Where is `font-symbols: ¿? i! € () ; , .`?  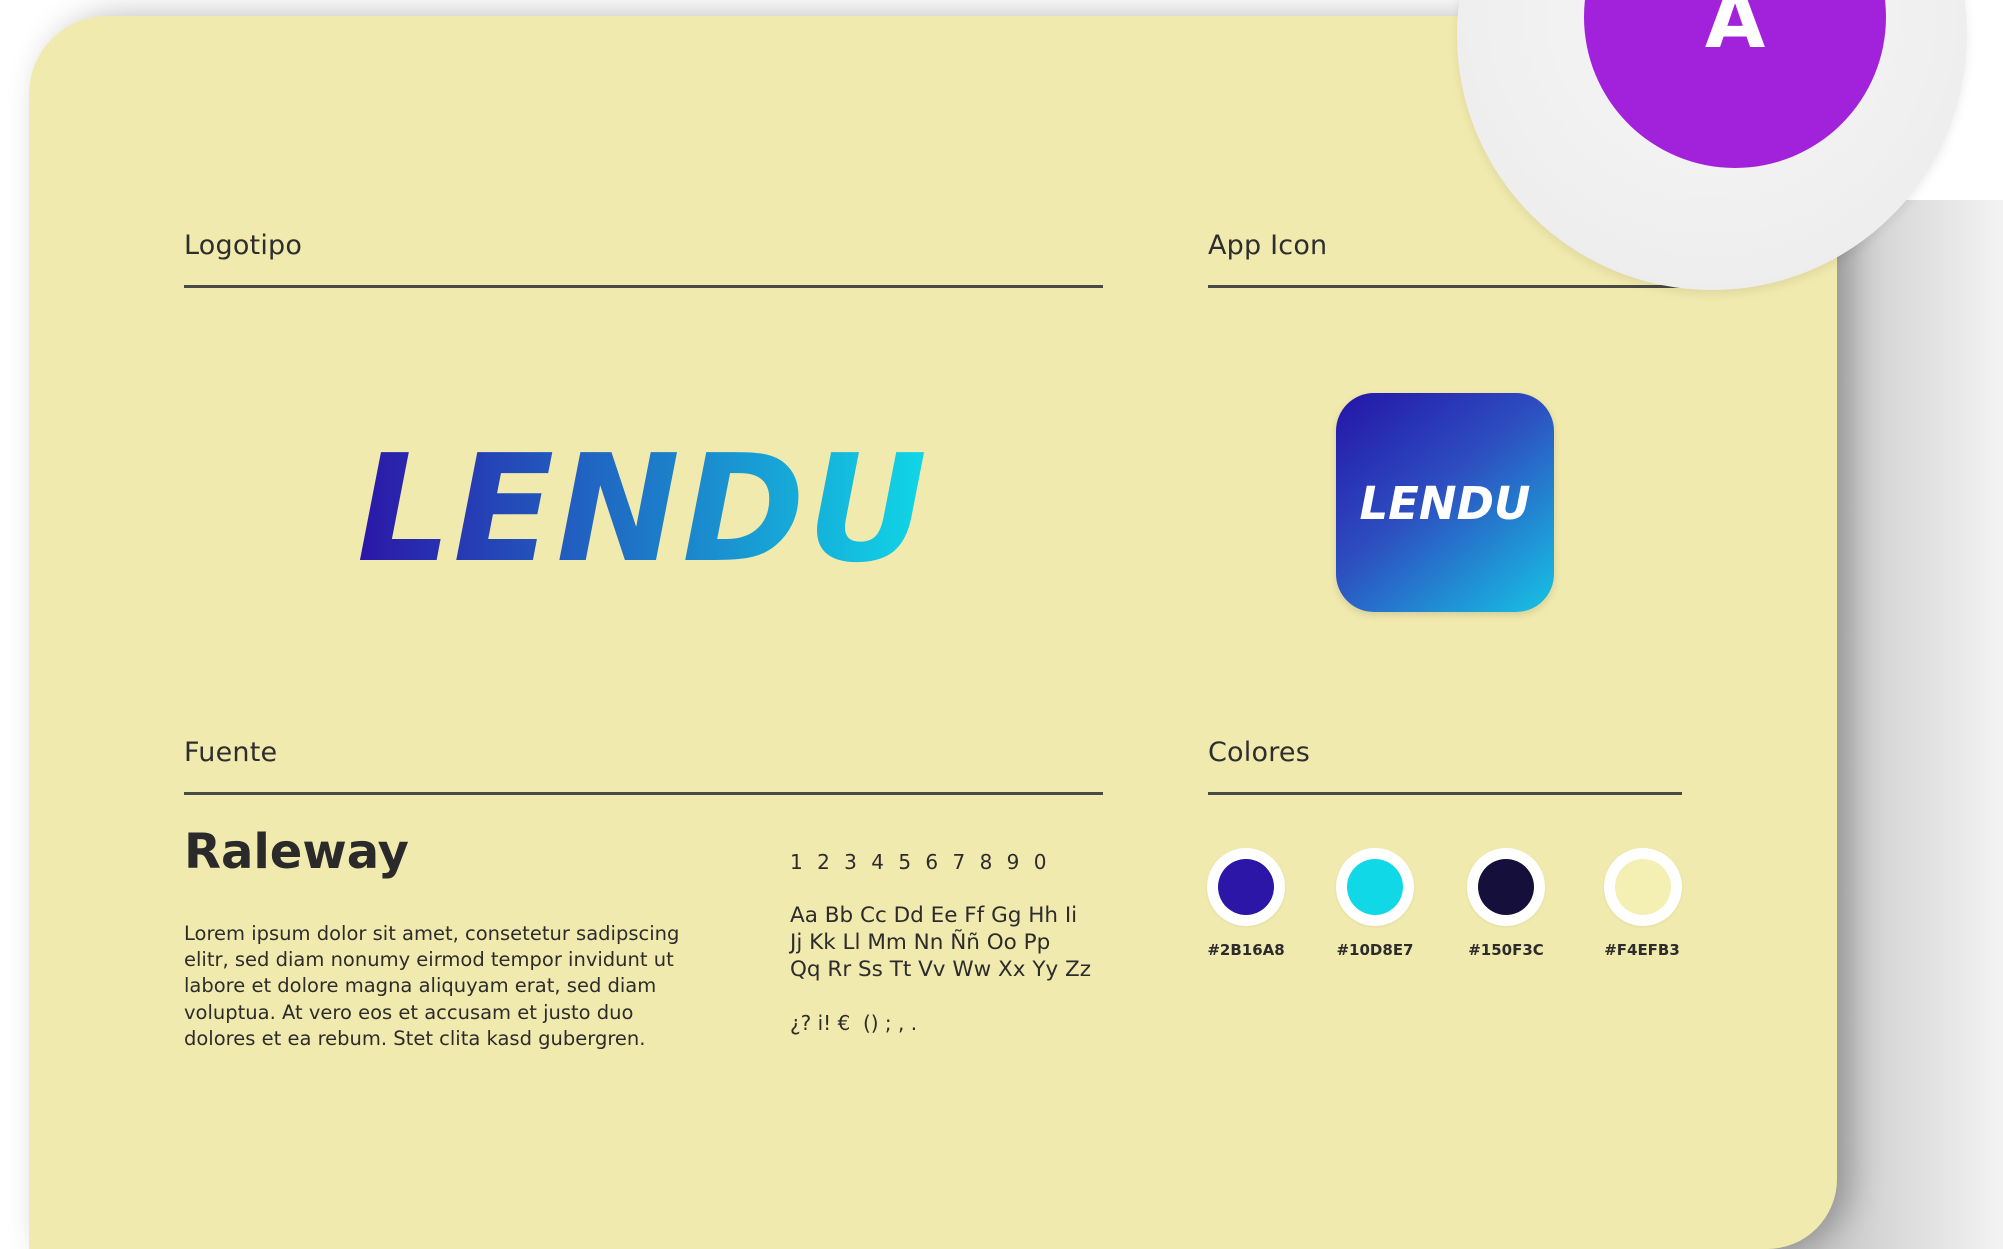 font-symbols: ¿? i! € () ; , . is located at coordinates (854, 1023).